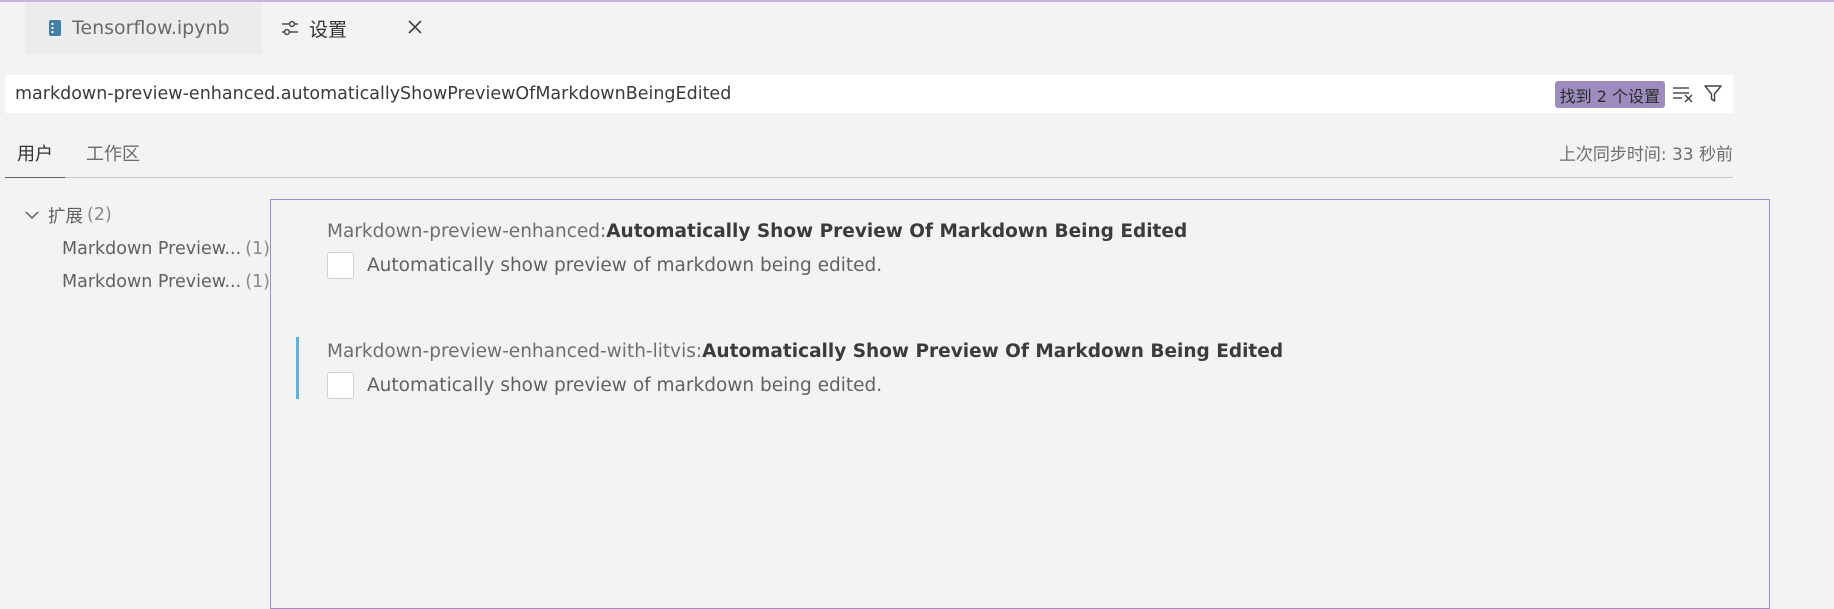 The image size is (1834, 609). Describe the element at coordinates (1713, 94) in the screenshot. I see `filter-icon` at that location.